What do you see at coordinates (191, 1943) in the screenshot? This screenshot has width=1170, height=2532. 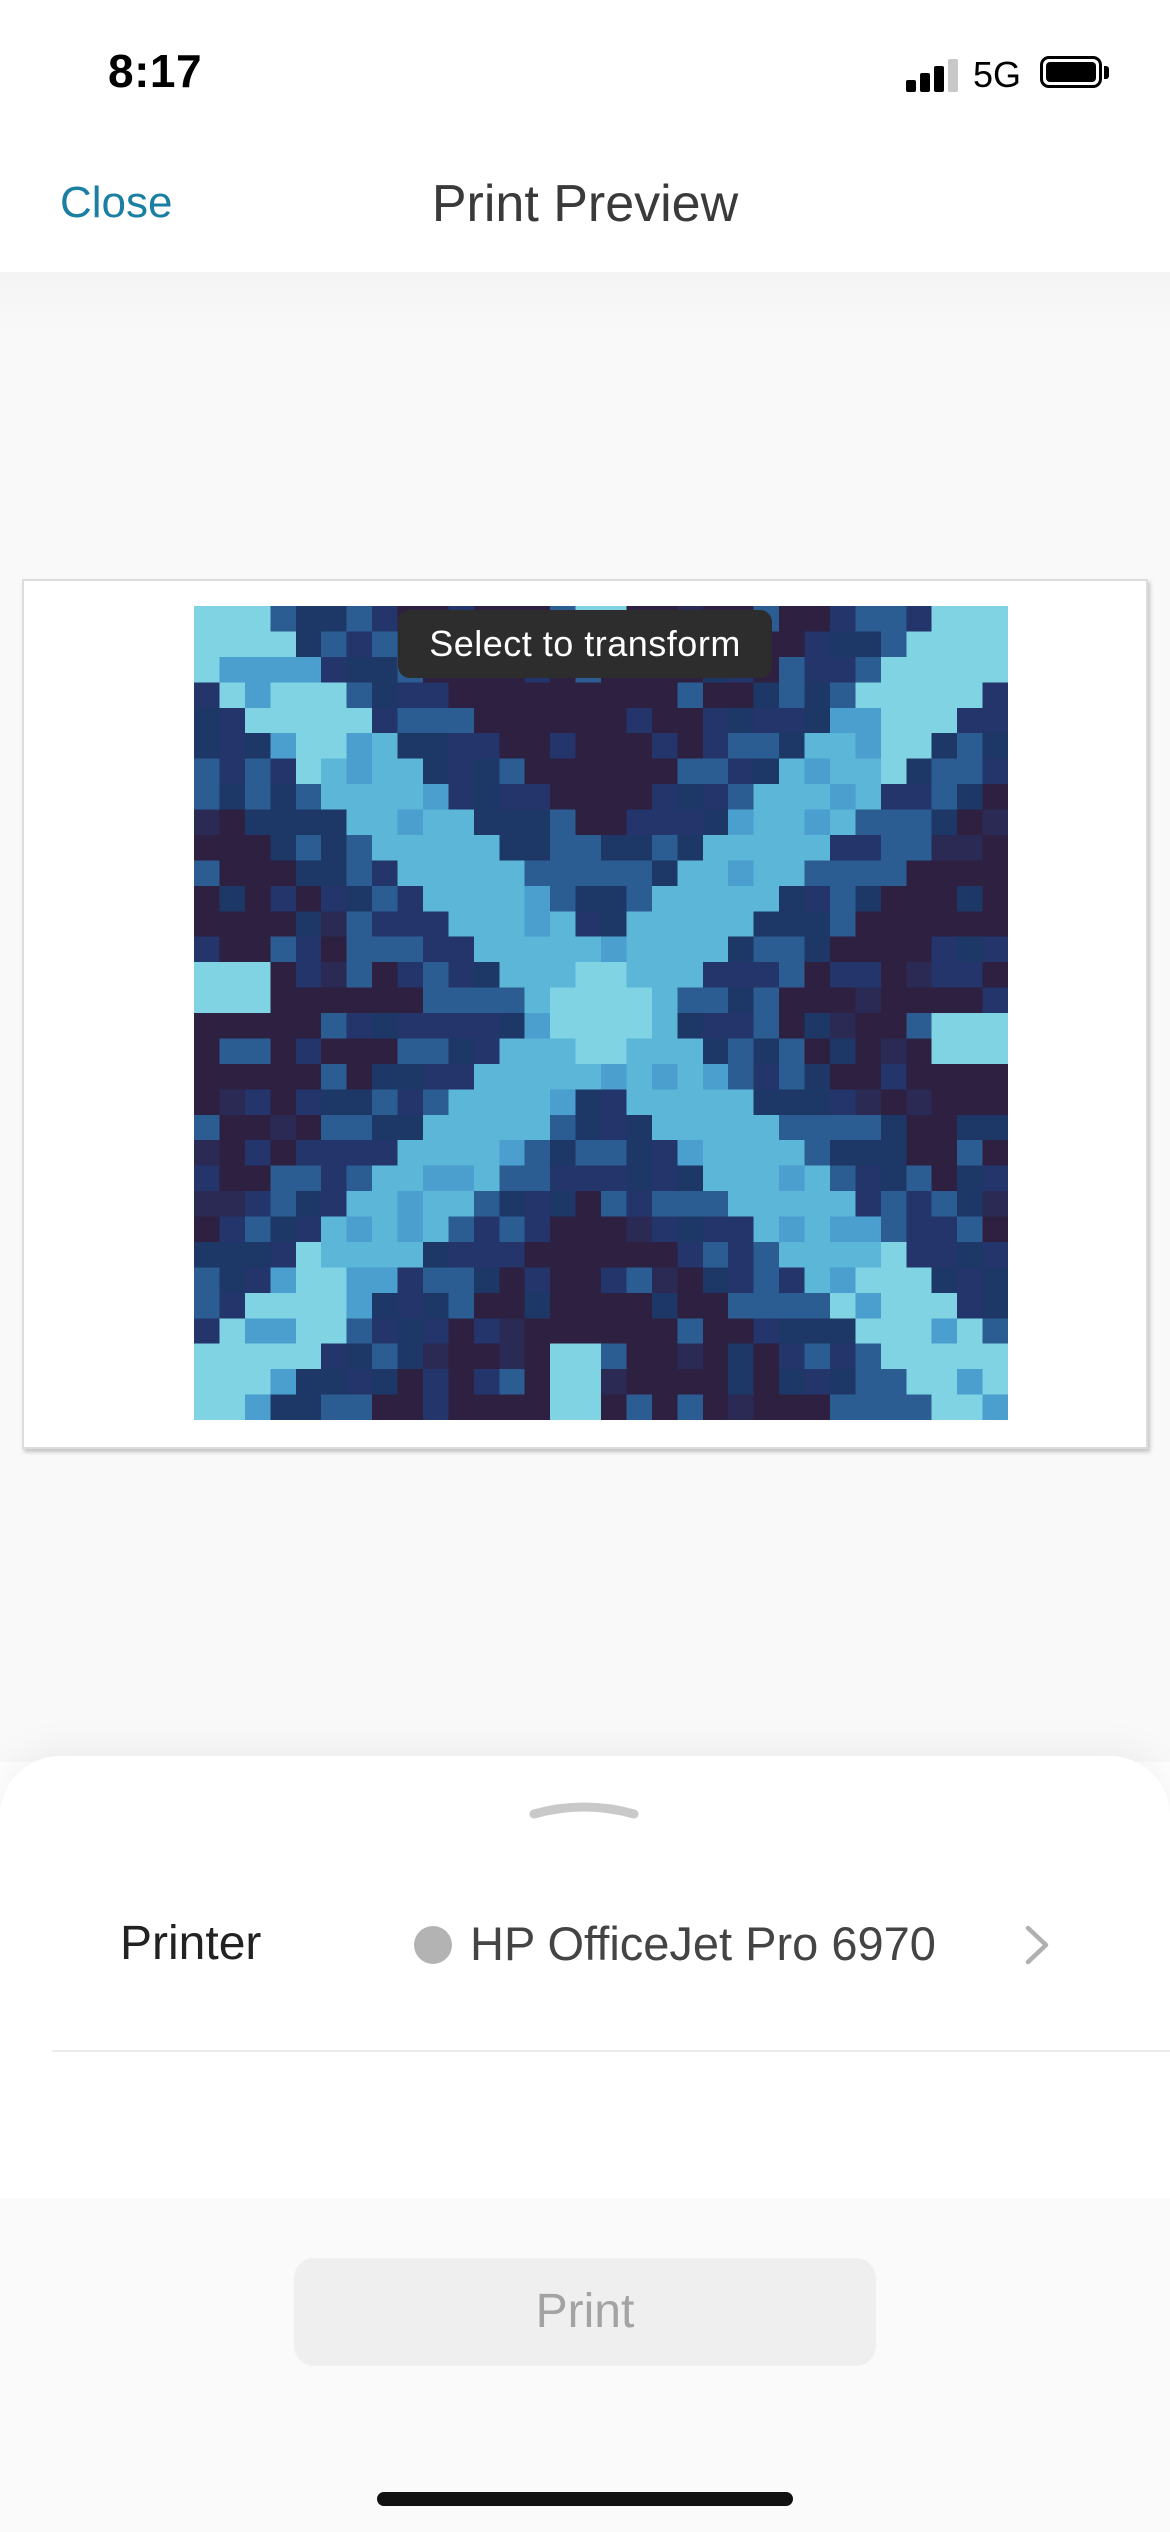 I see `printer-label: Printer` at bounding box center [191, 1943].